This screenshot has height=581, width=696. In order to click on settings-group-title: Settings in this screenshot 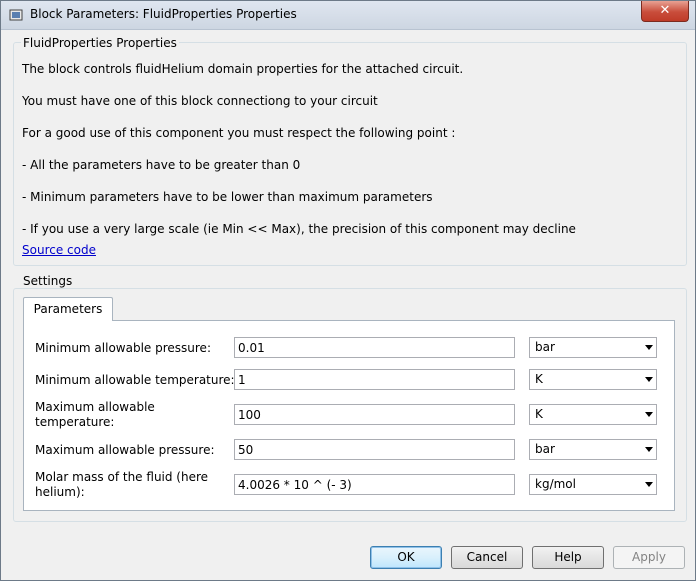, I will do `click(48, 281)`.